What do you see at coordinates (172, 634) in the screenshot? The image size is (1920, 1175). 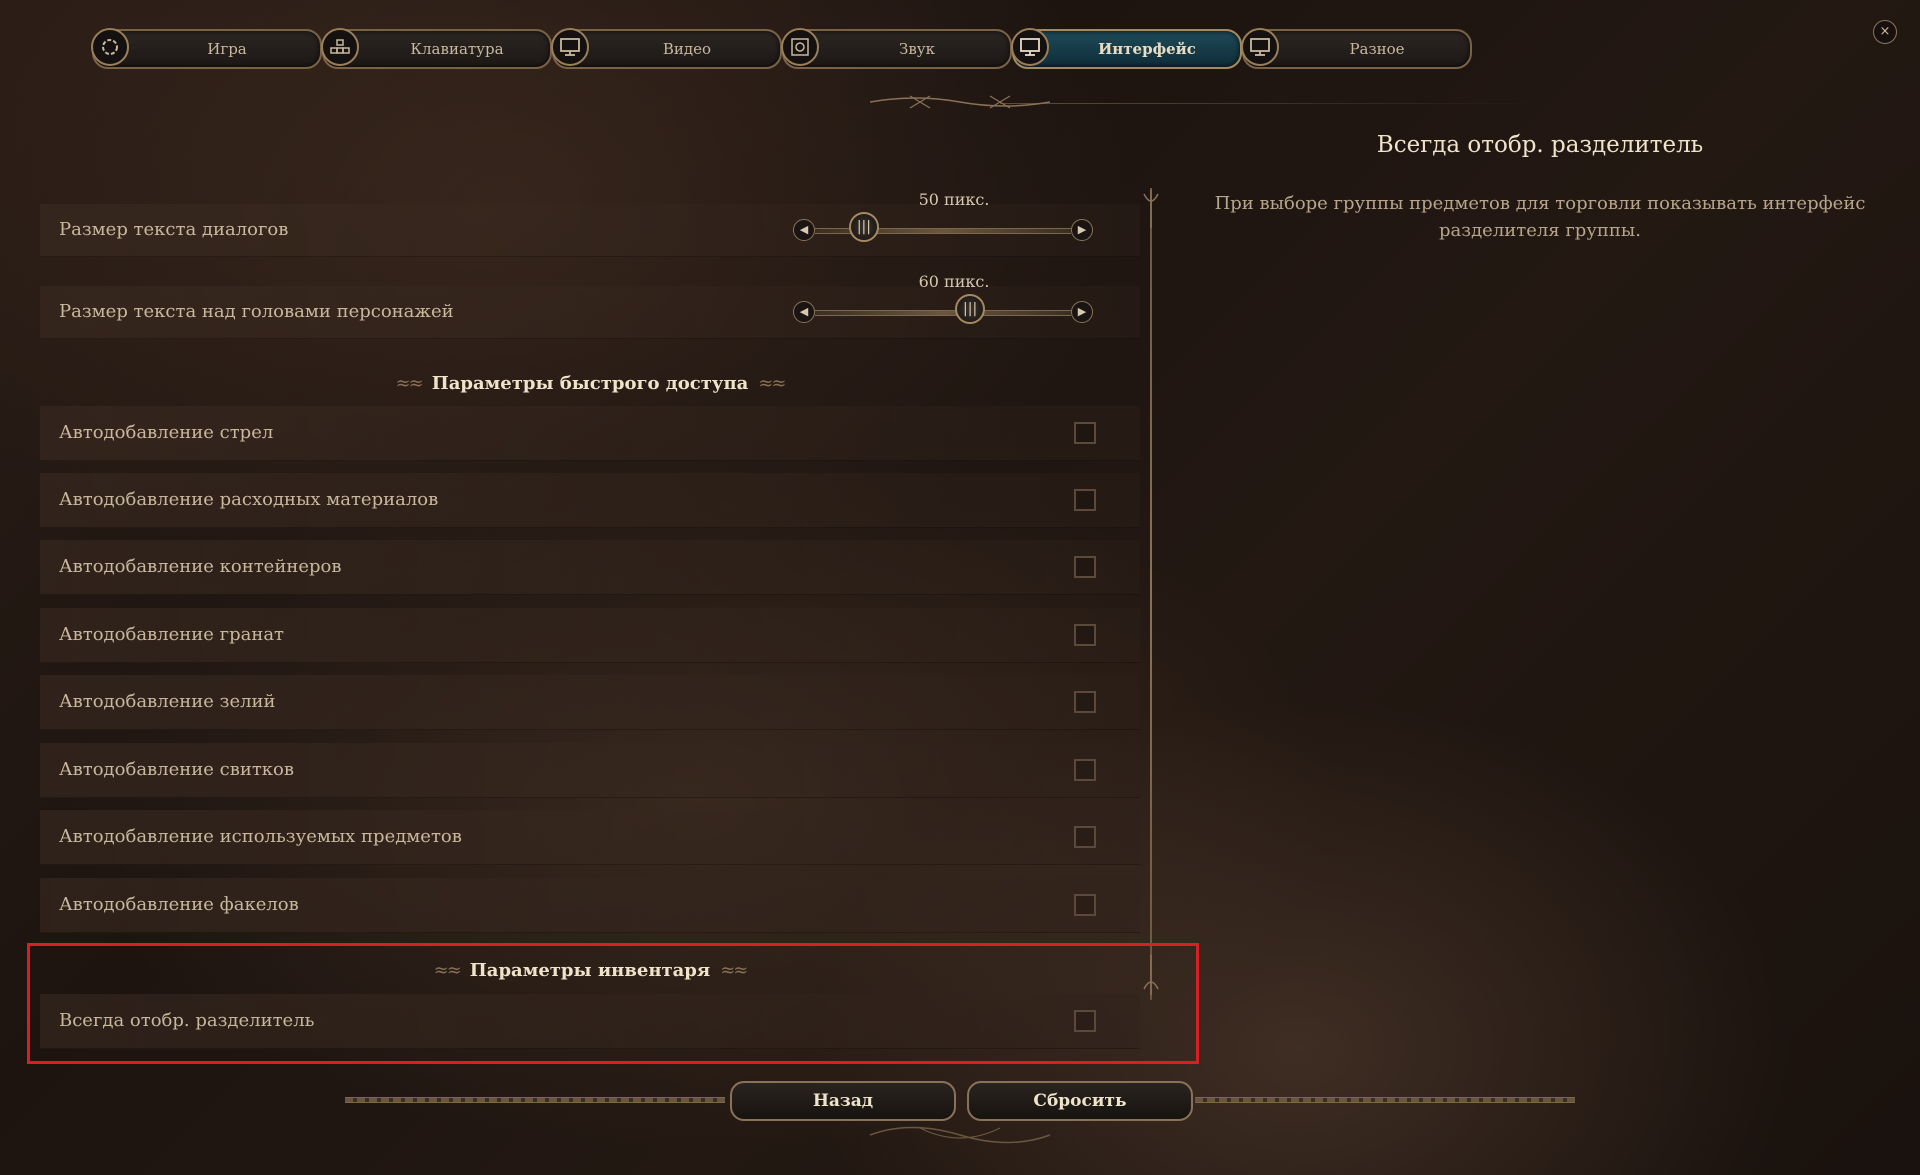 I see `setting-label: Автодобавление гранат` at bounding box center [172, 634].